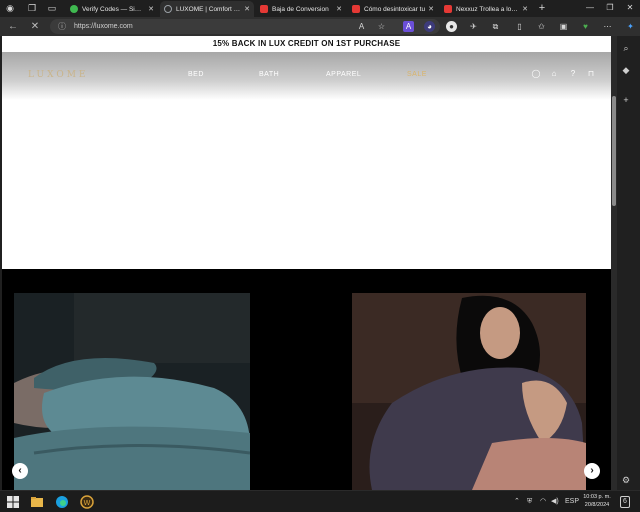 The image size is (640, 512). What do you see at coordinates (597, 497) in the screenshot?
I see `clock-time: 10:03 p. m.` at bounding box center [597, 497].